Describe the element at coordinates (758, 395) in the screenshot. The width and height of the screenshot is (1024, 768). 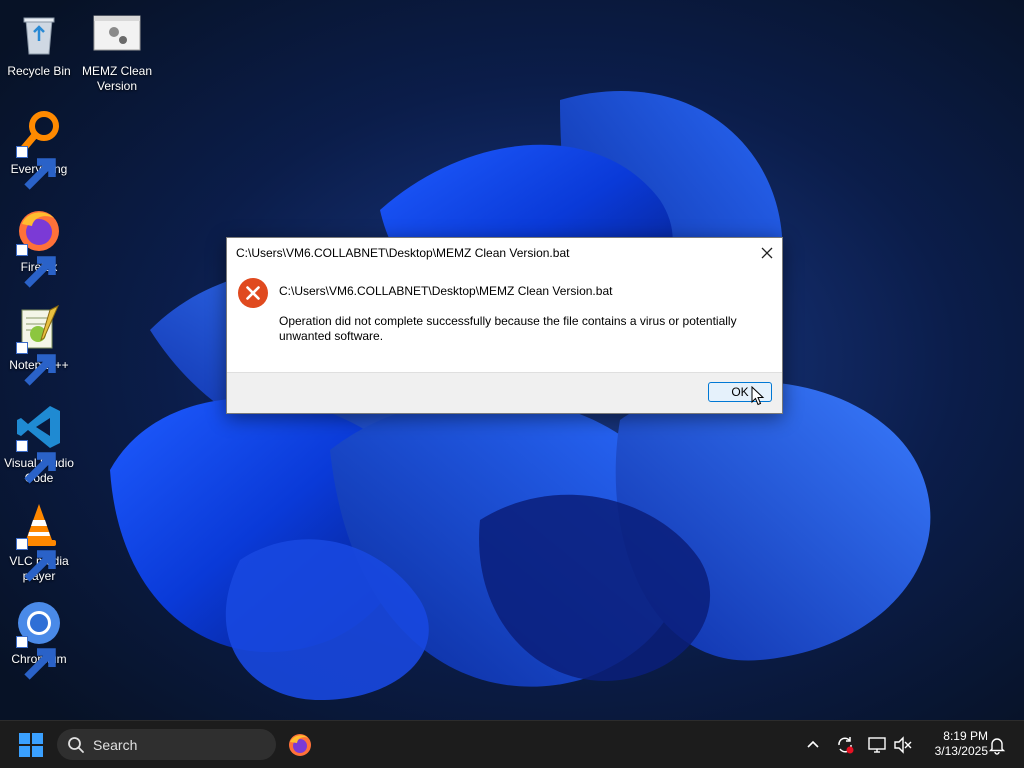
I see `mouse-cursor-icon` at that location.